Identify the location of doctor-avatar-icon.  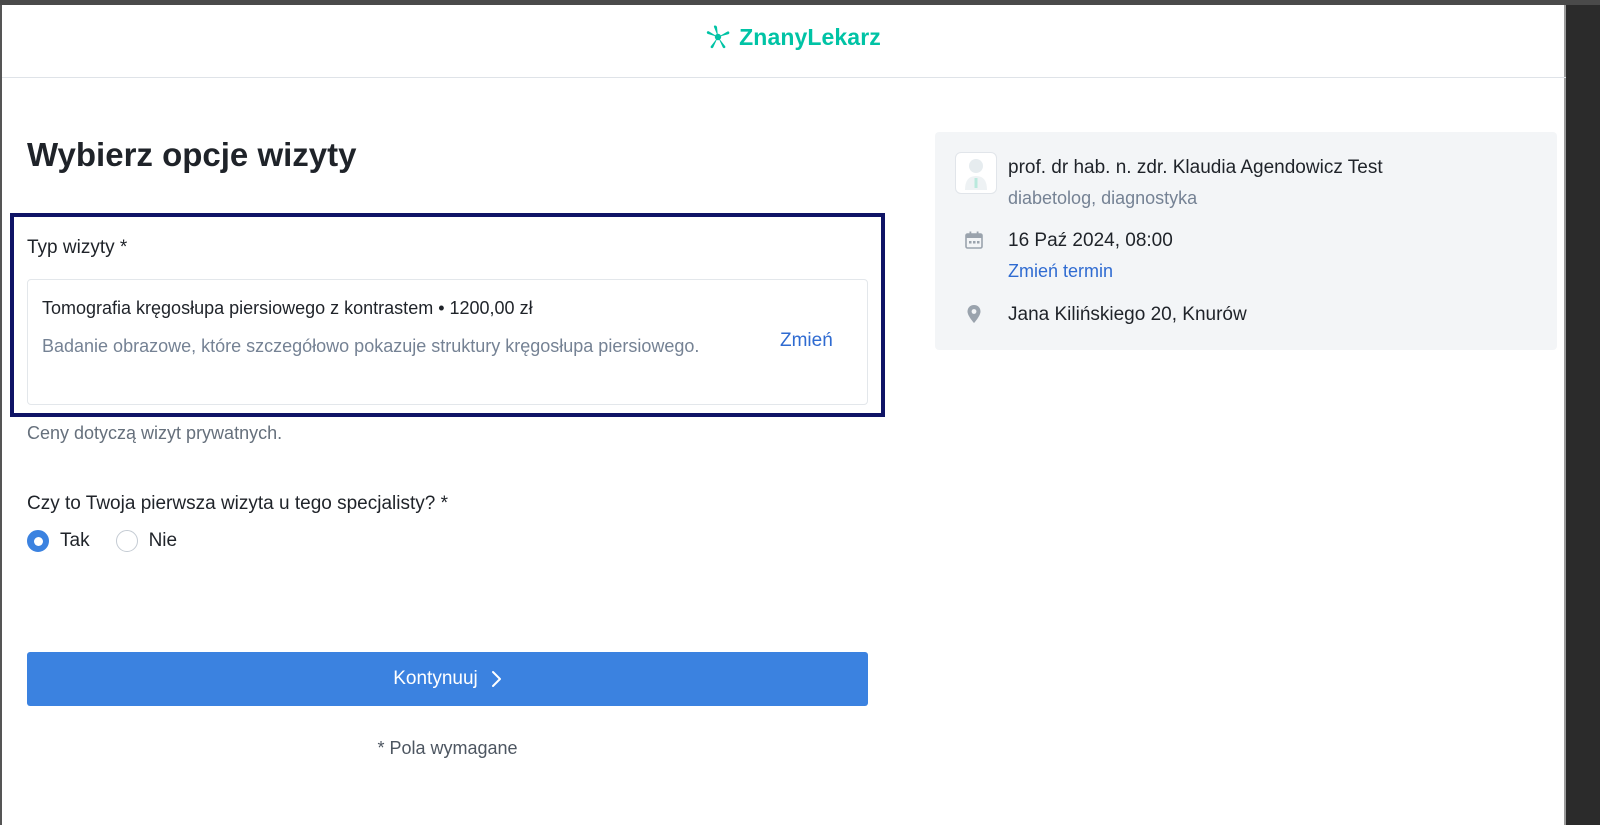
(976, 173).